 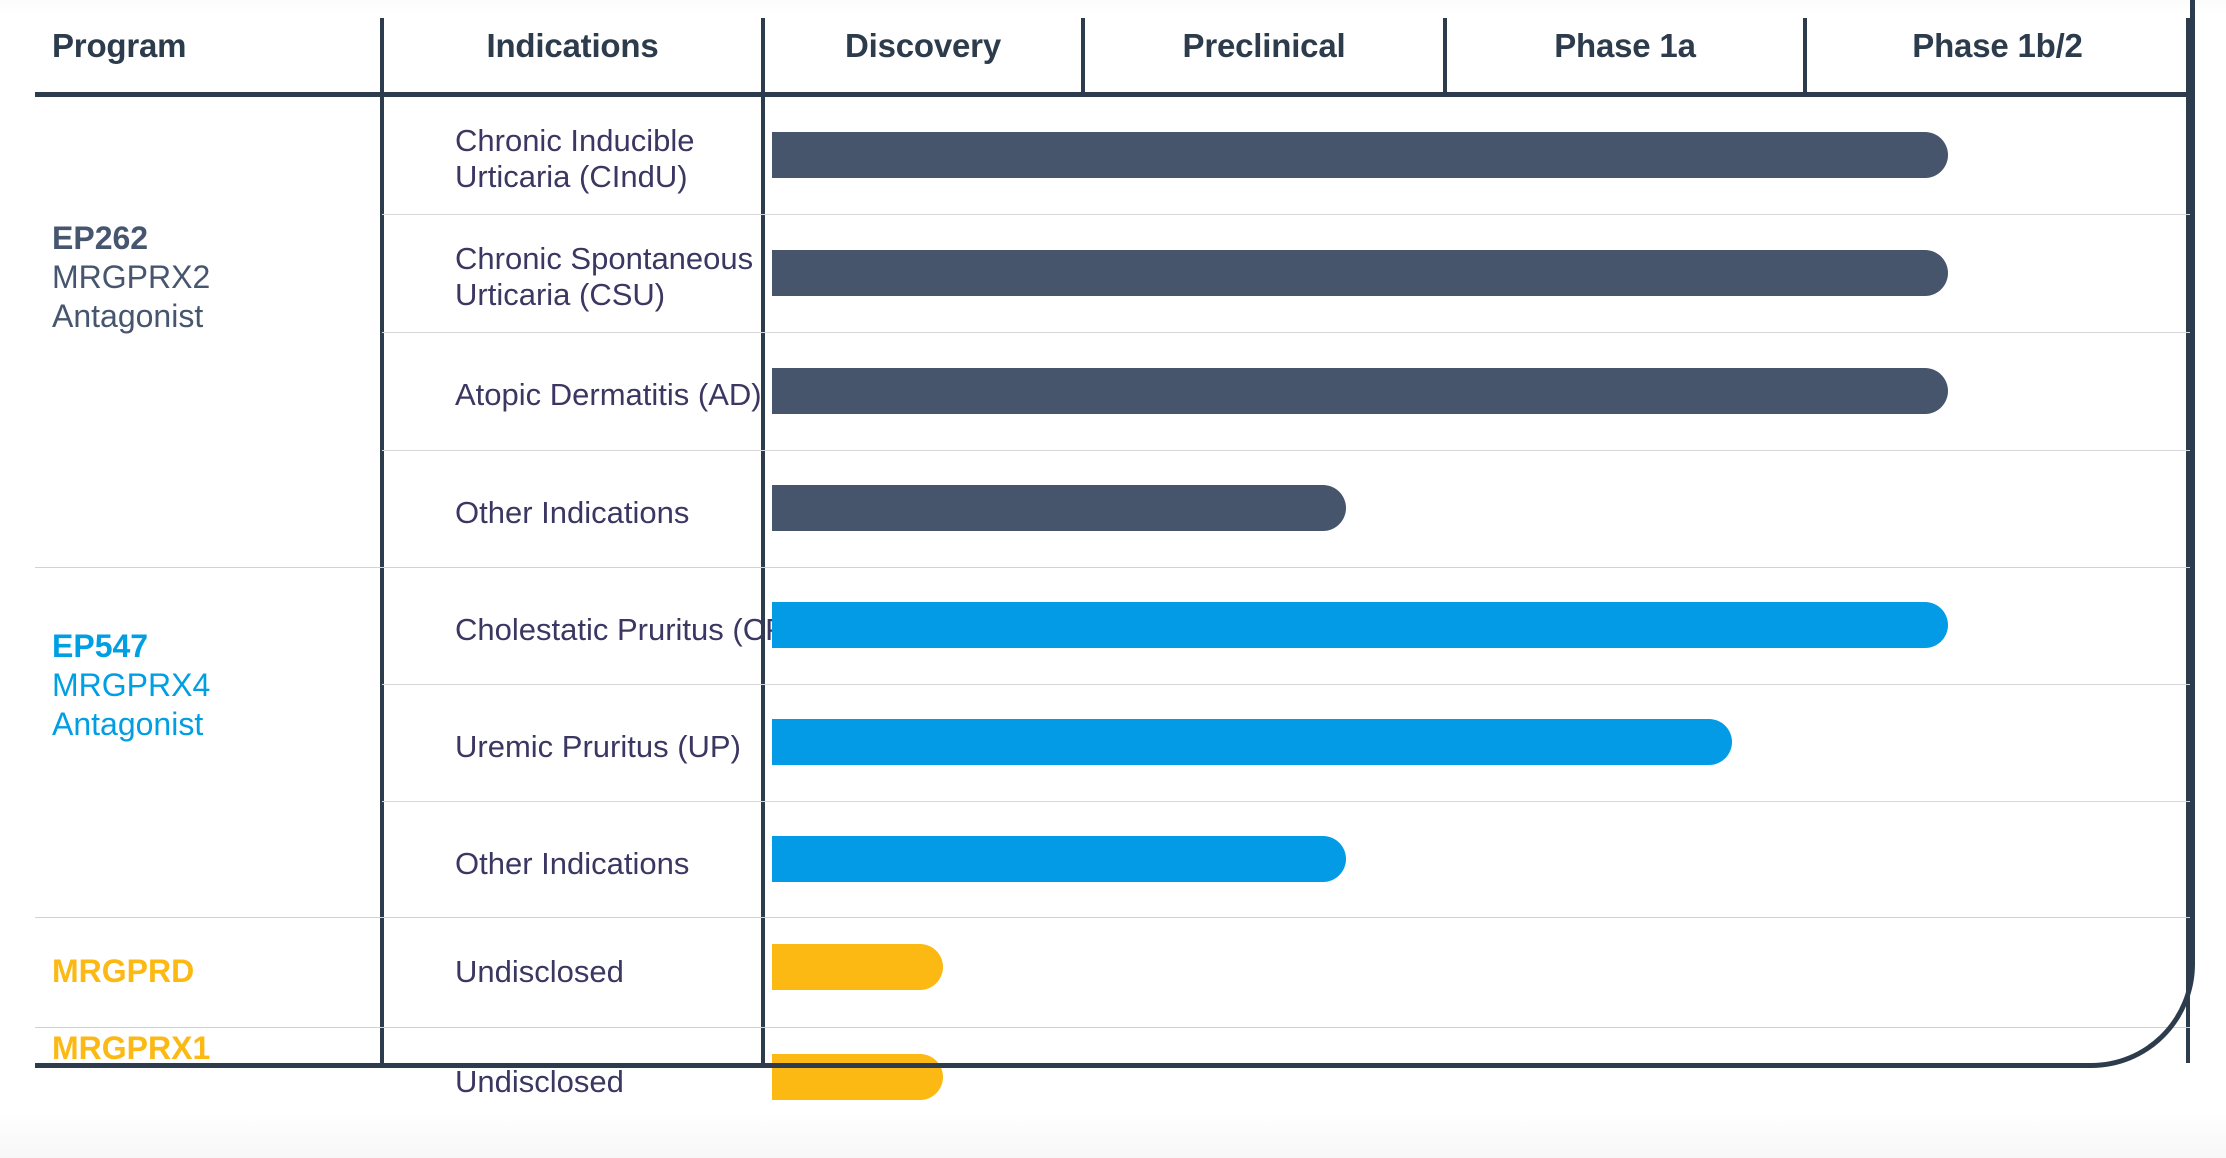 I want to click on column-divider-phase-1a, so click(x=1805, y=55).